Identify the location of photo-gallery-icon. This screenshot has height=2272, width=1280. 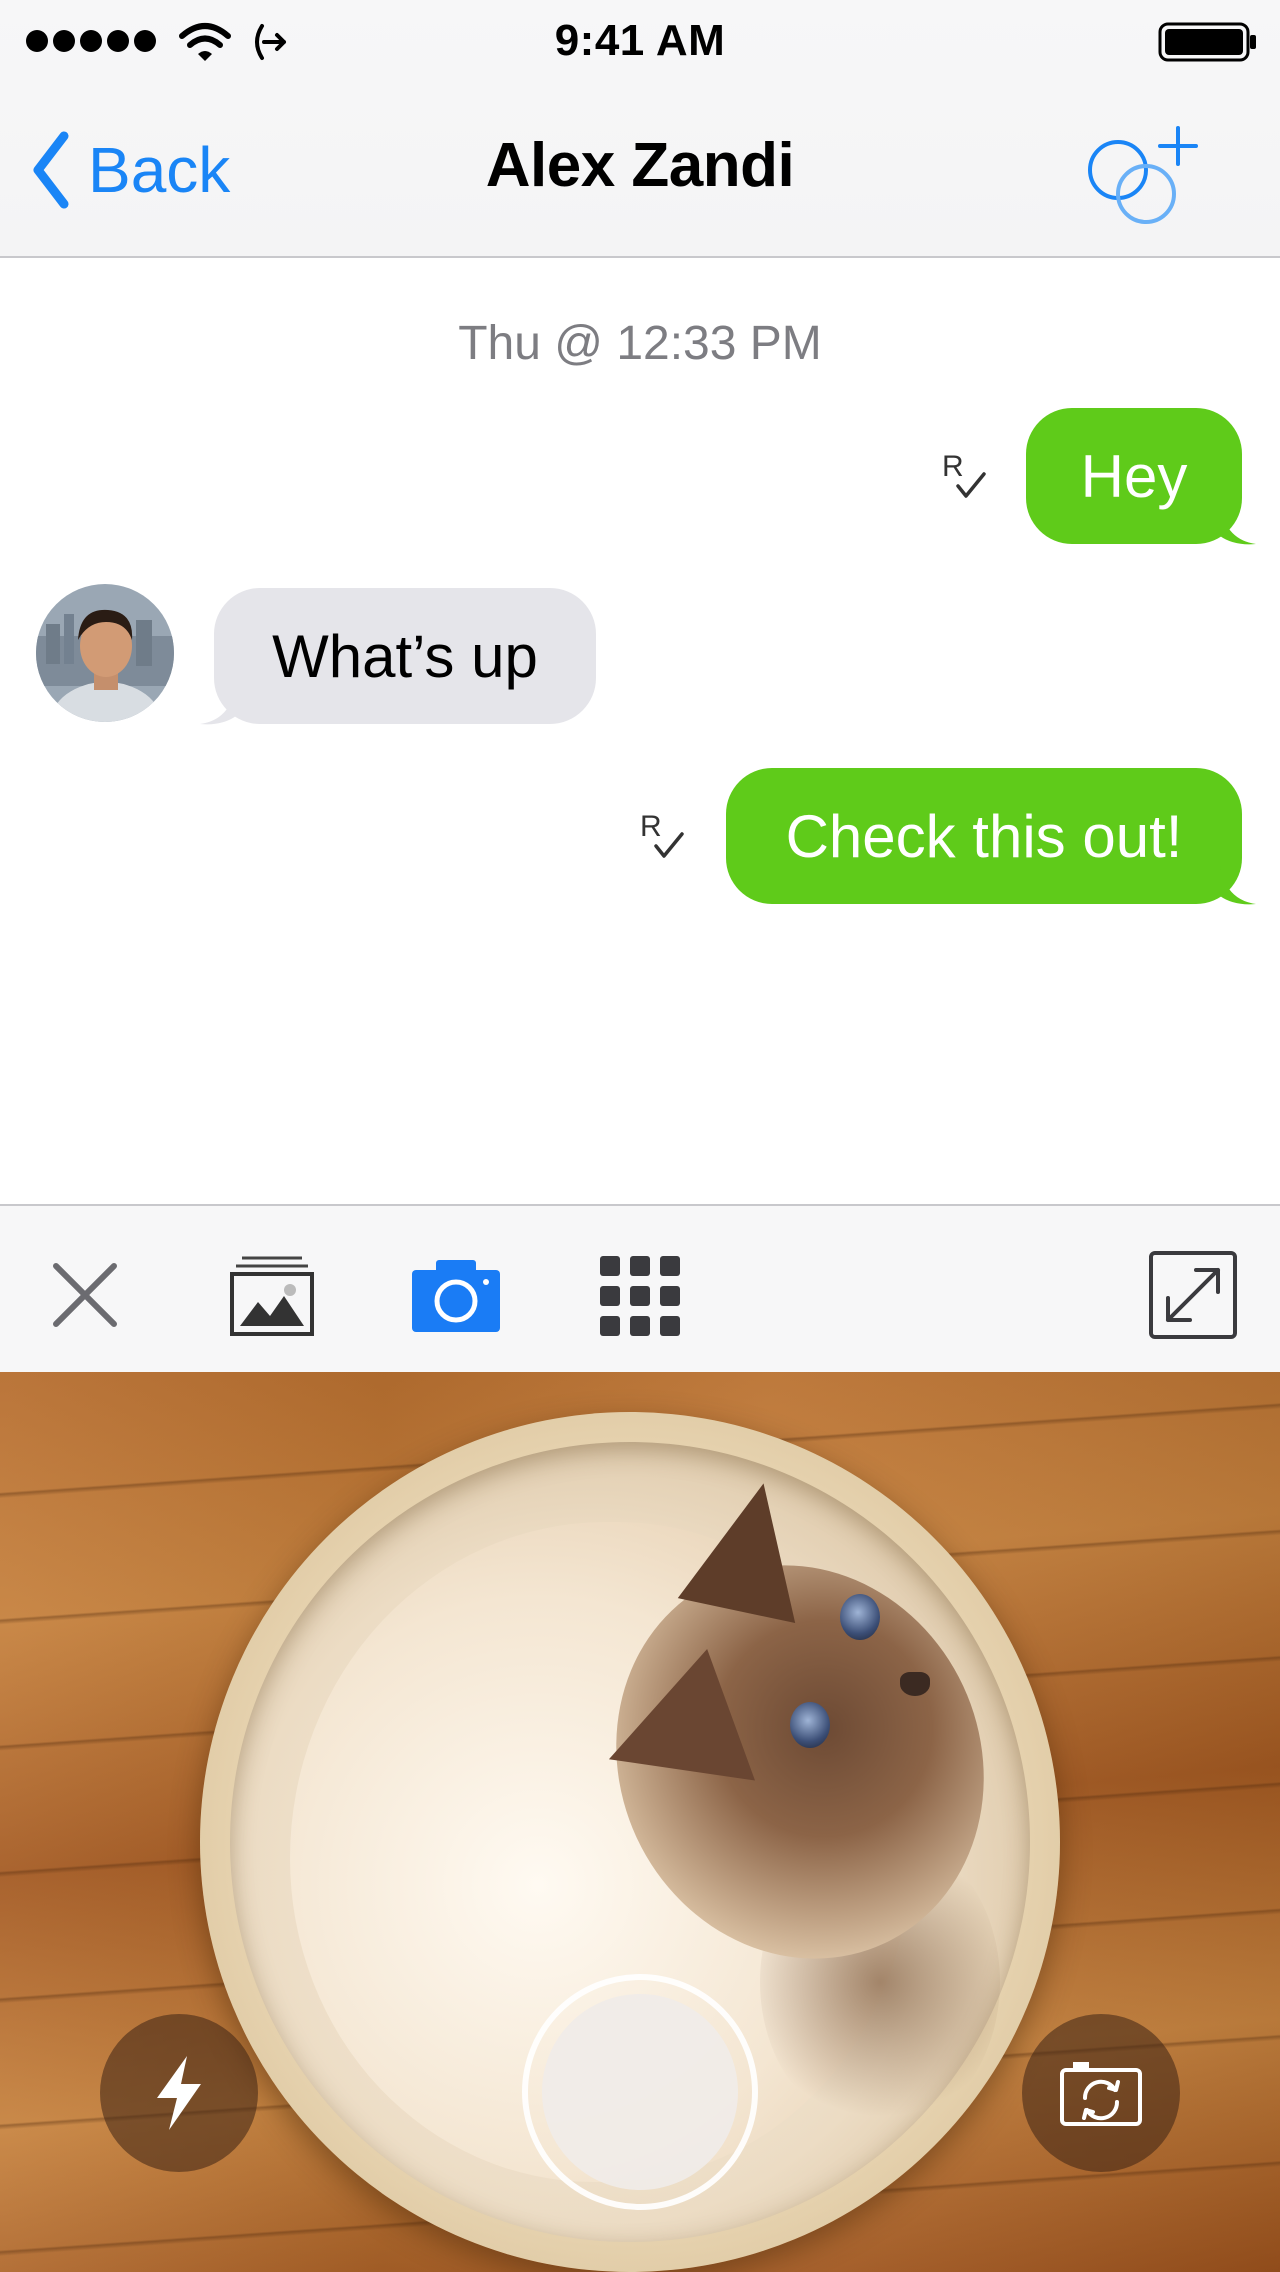
(272, 1295).